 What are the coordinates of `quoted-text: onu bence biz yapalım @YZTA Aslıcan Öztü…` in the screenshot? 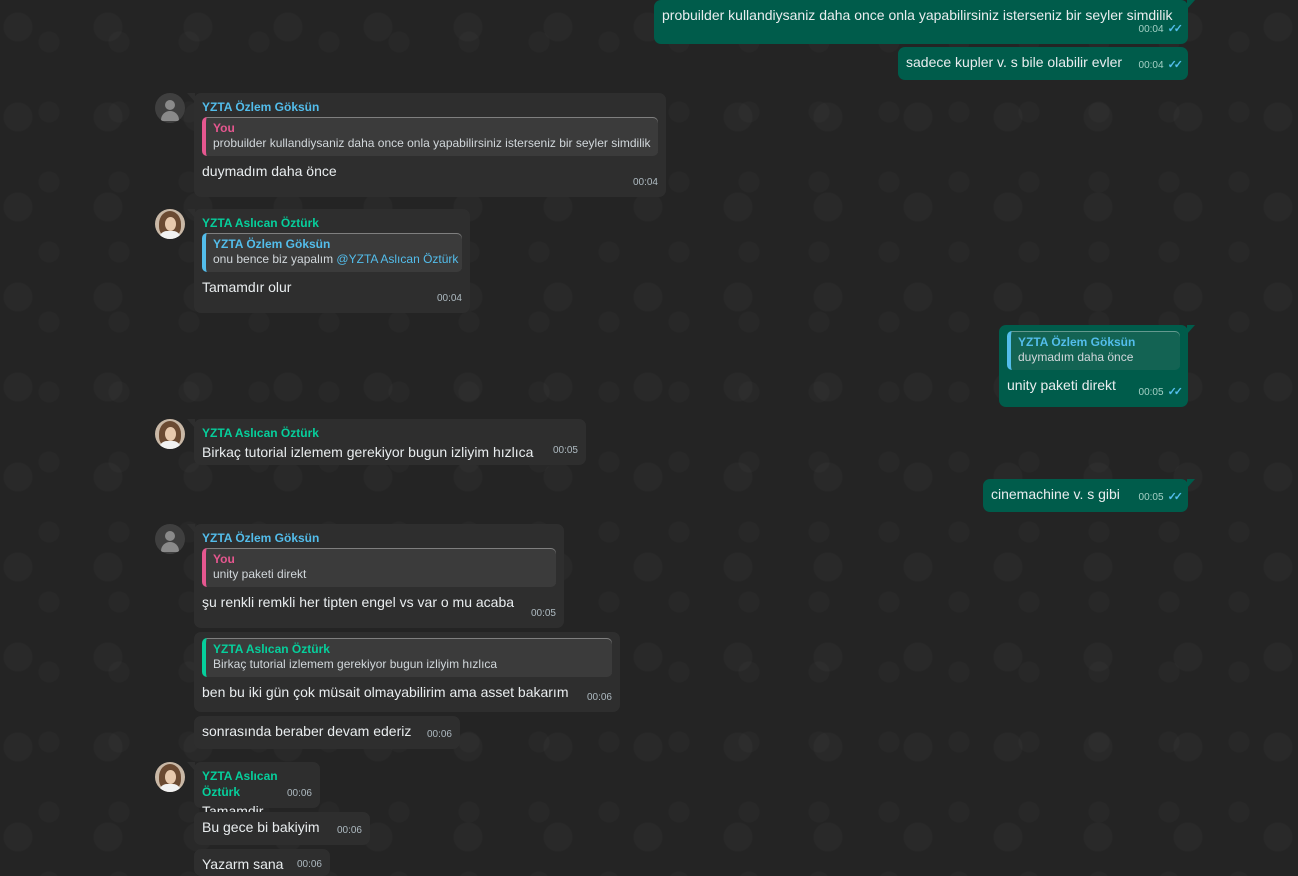 It's located at (335, 259).